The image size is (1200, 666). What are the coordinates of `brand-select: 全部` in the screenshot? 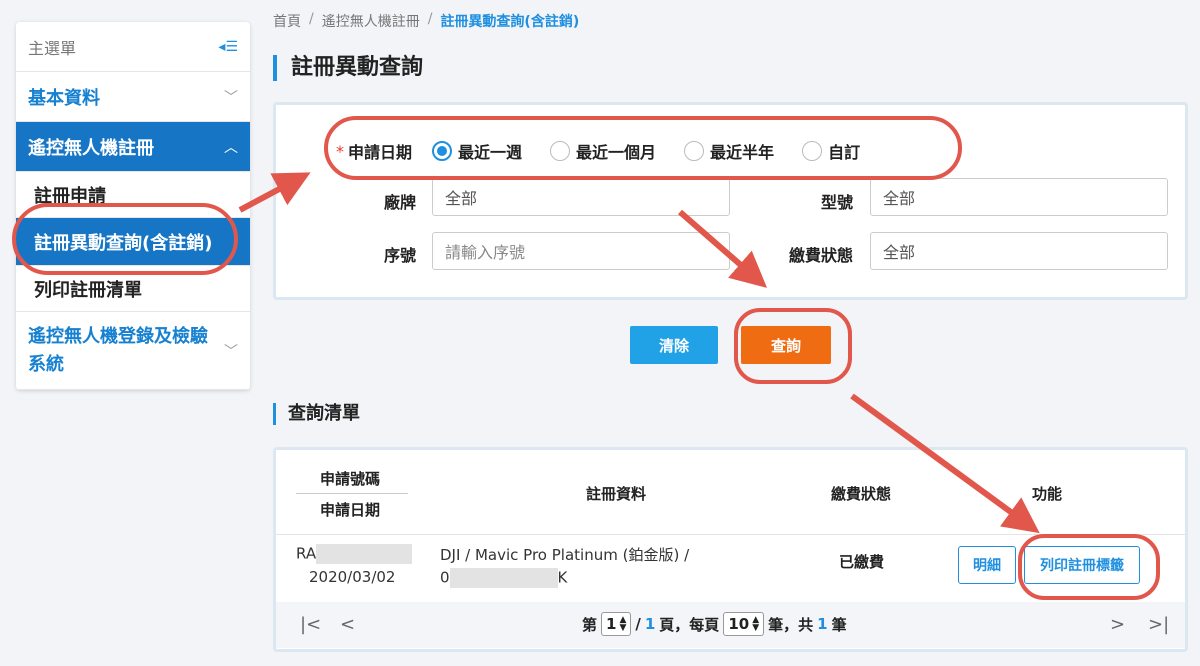 It's located at (581, 197).